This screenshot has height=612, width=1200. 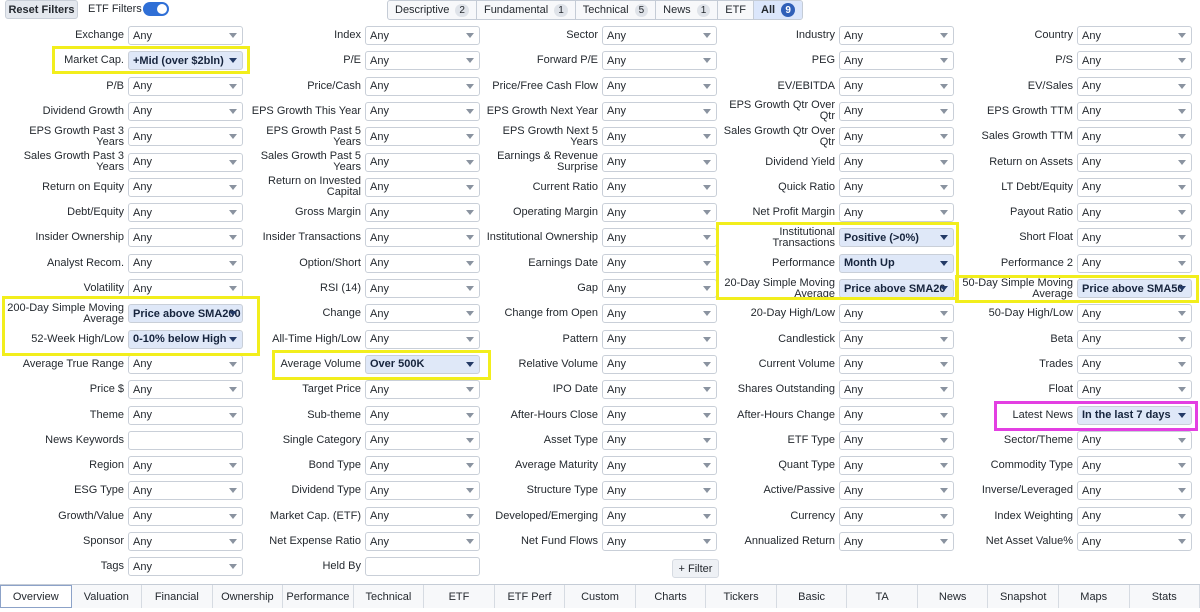 What do you see at coordinates (156, 9) in the screenshot?
I see `etf-filters-toggle` at bounding box center [156, 9].